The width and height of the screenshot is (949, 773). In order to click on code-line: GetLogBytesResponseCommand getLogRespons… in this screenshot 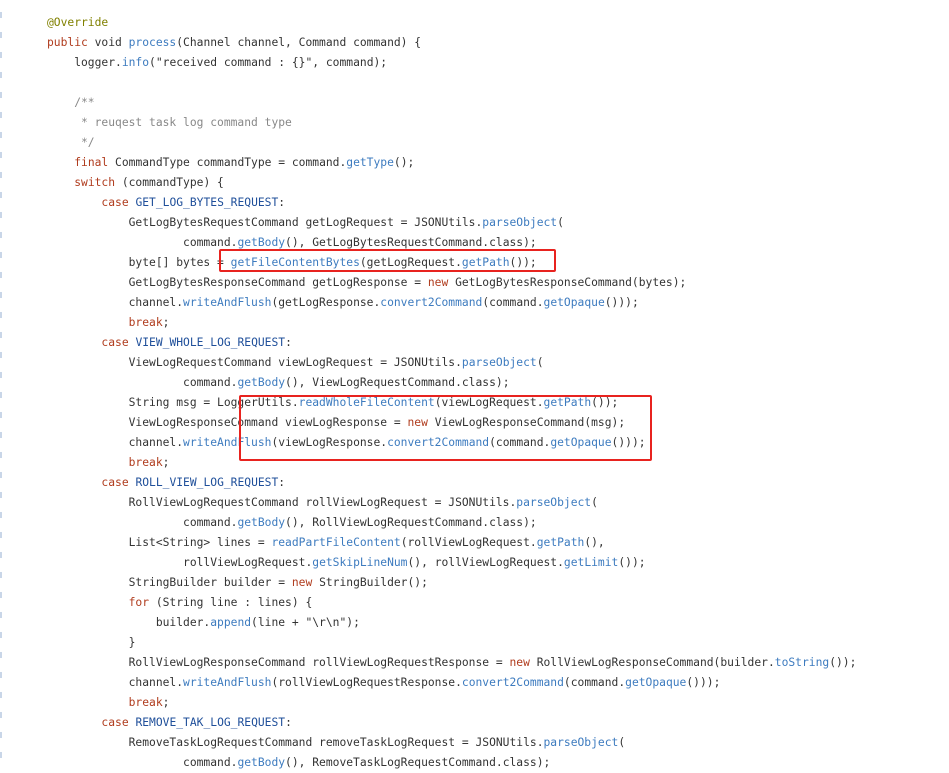, I will do `click(474, 283)`.